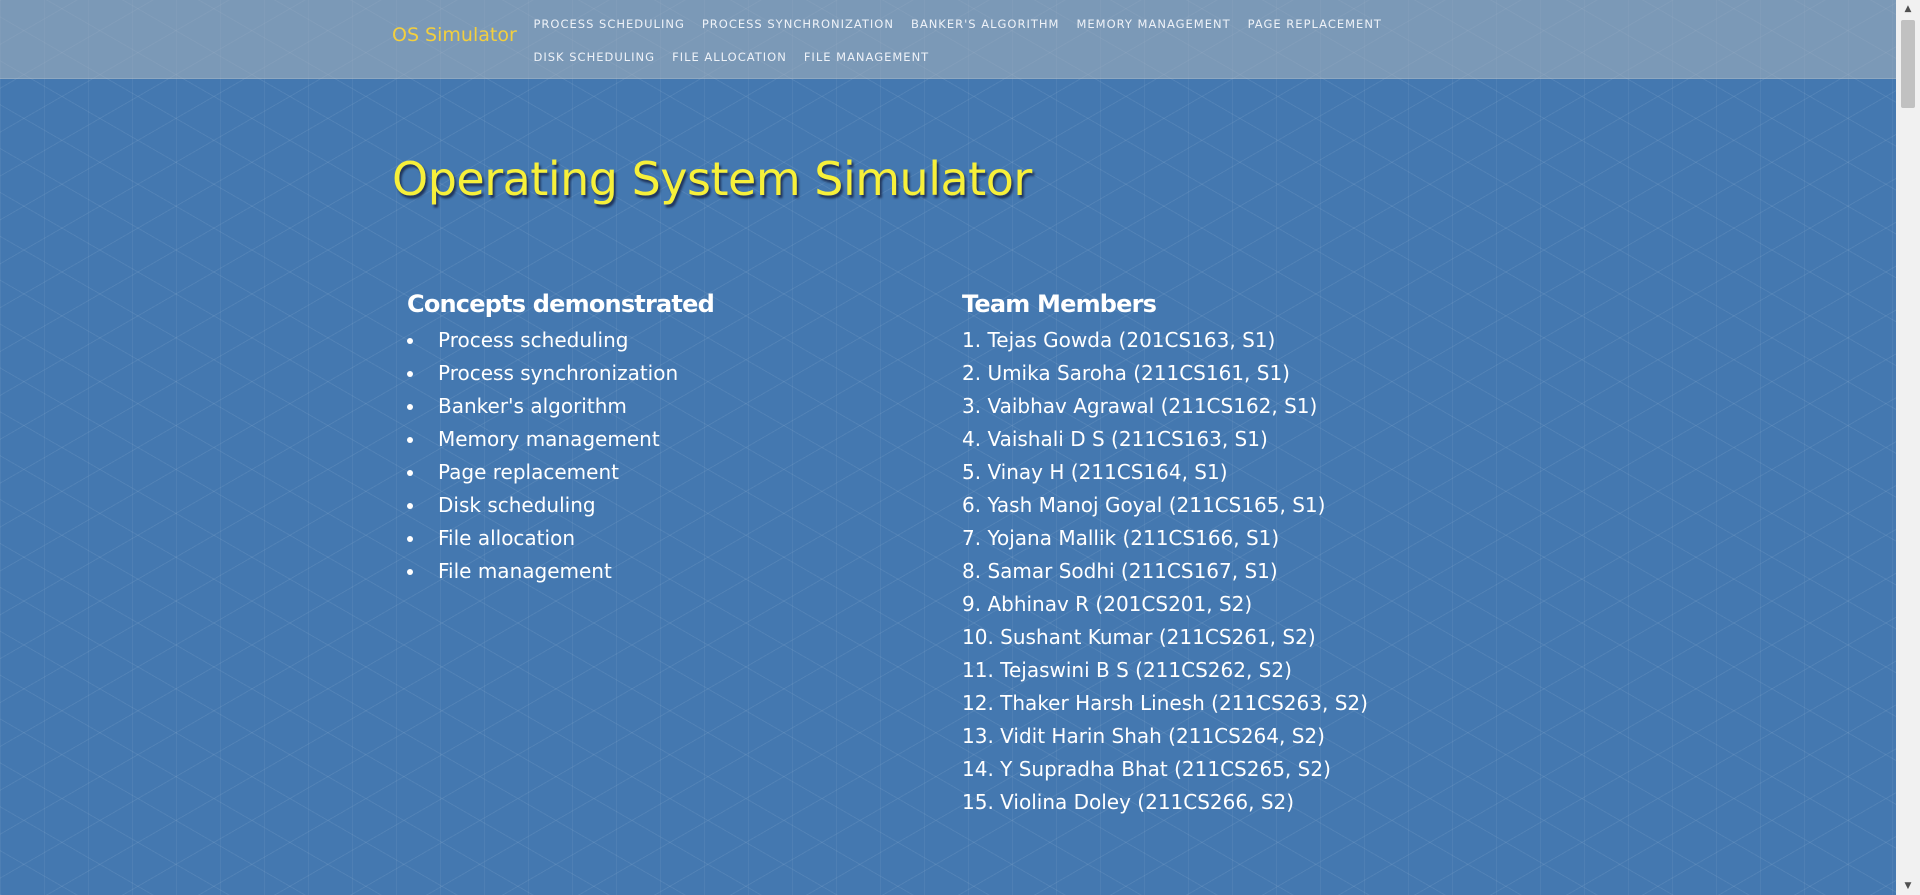  I want to click on concept-item: Banker's algorithm, so click(667, 406).